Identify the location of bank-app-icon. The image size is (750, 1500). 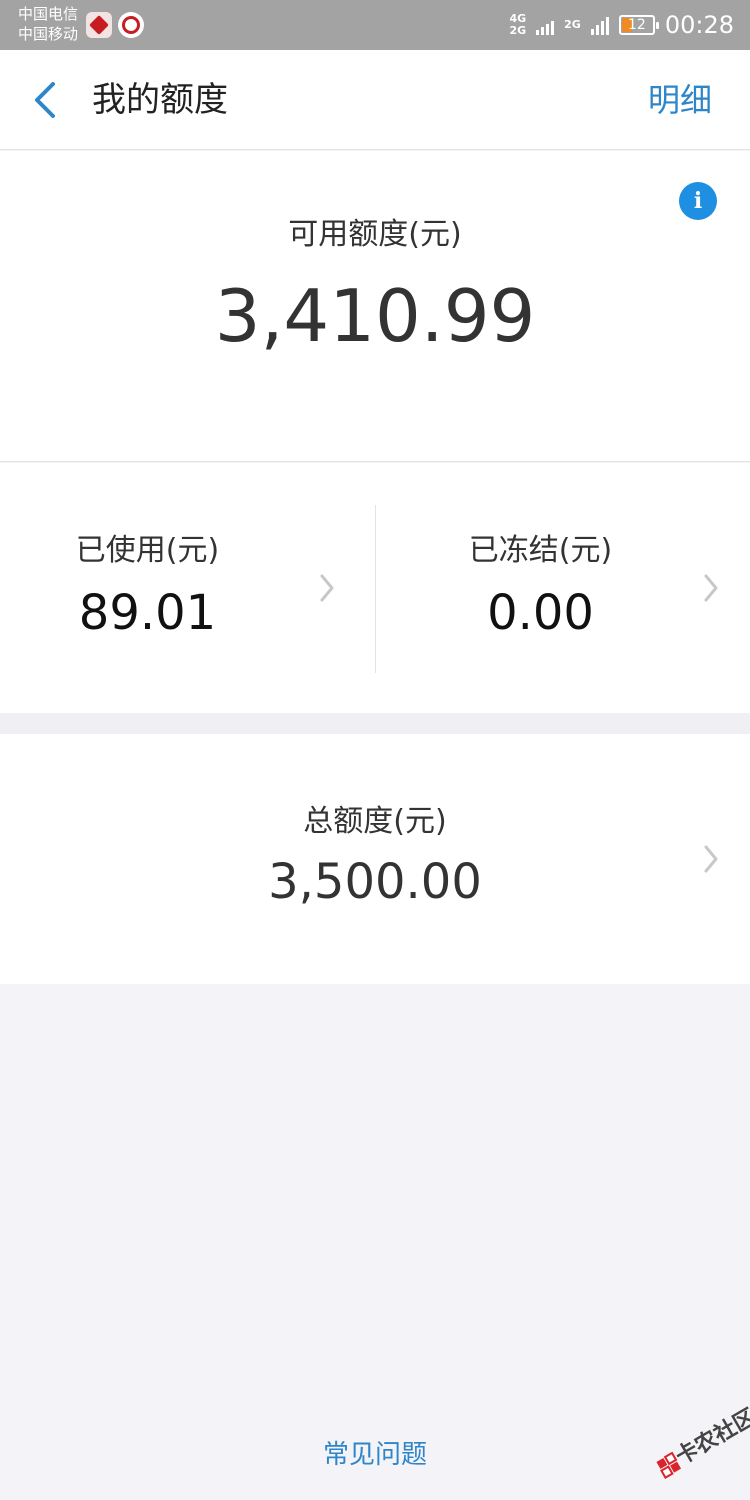
(131, 25).